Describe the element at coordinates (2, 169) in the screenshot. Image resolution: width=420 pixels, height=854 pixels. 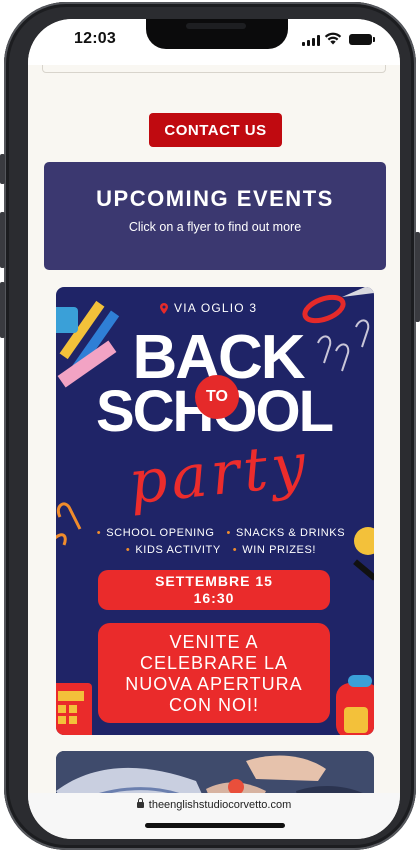
I see `mute-switch` at that location.